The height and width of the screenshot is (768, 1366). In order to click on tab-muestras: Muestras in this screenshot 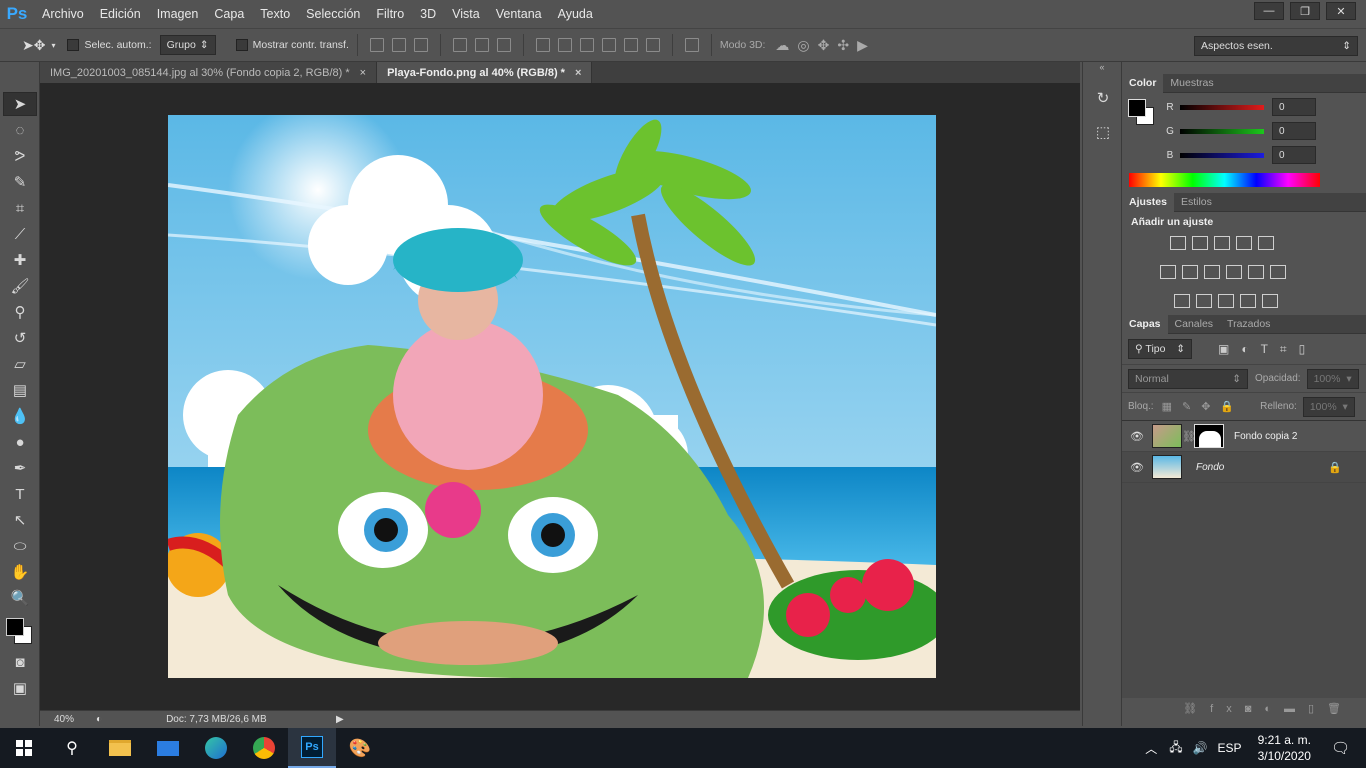, I will do `click(1191, 83)`.